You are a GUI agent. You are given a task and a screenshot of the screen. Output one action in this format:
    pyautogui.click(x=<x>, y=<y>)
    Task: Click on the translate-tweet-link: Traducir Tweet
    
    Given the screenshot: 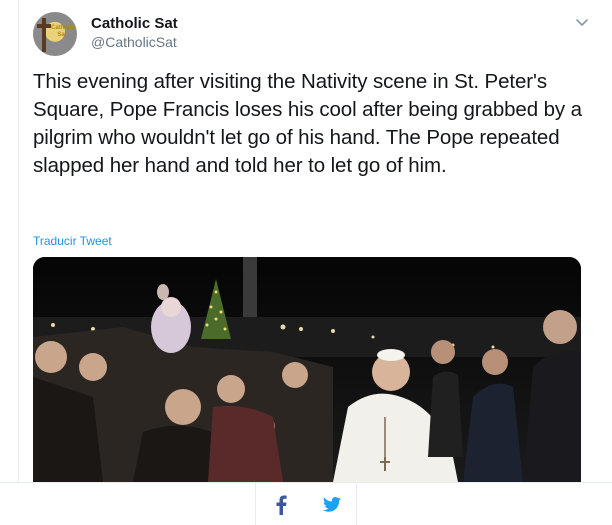 What is the action you would take?
    pyautogui.click(x=72, y=241)
    